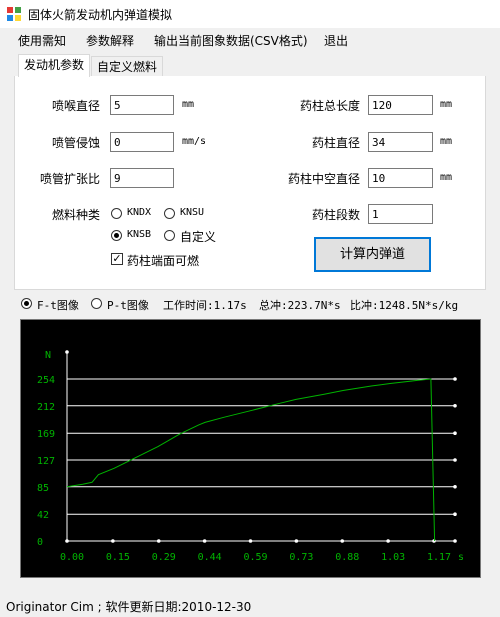  Describe the element at coordinates (142, 105) in the screenshot. I see `throat-diameter-input: 5` at that location.